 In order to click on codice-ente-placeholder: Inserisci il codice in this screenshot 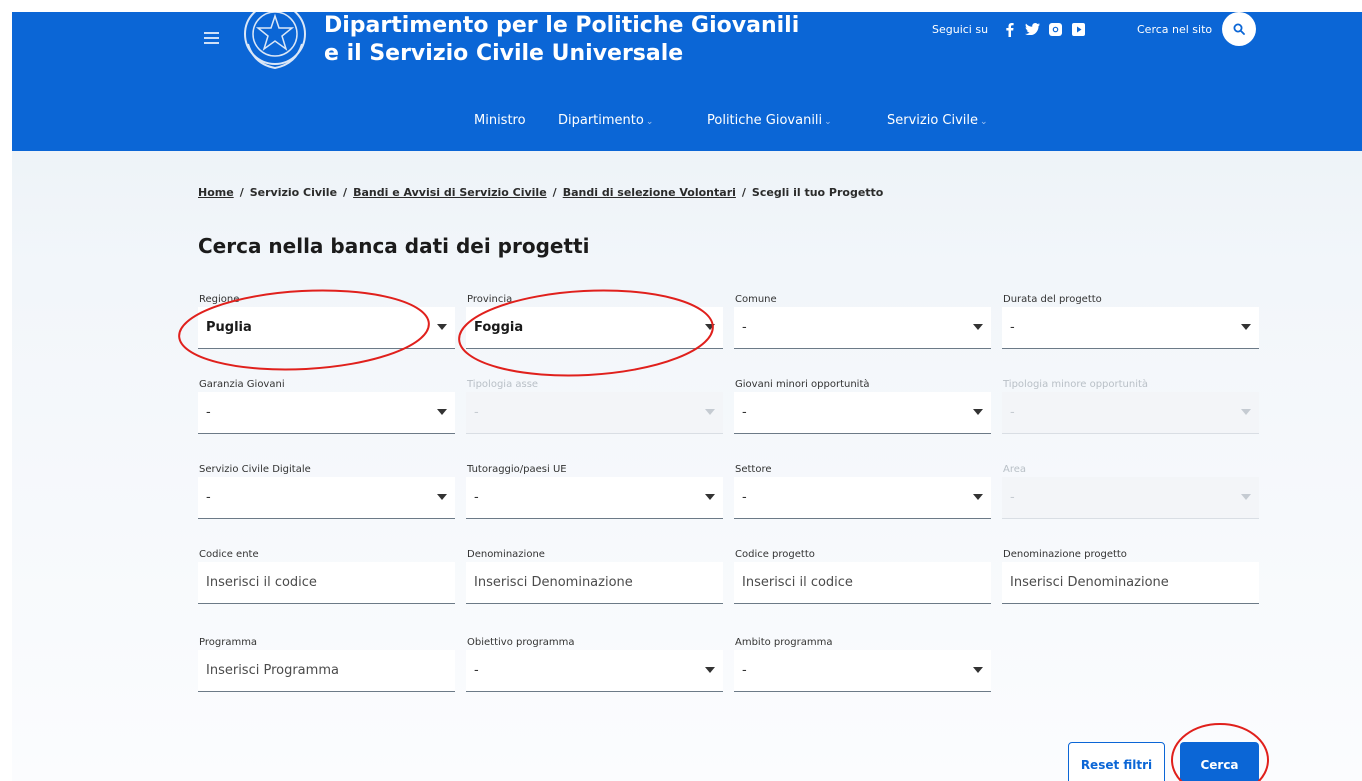, I will do `click(261, 582)`.